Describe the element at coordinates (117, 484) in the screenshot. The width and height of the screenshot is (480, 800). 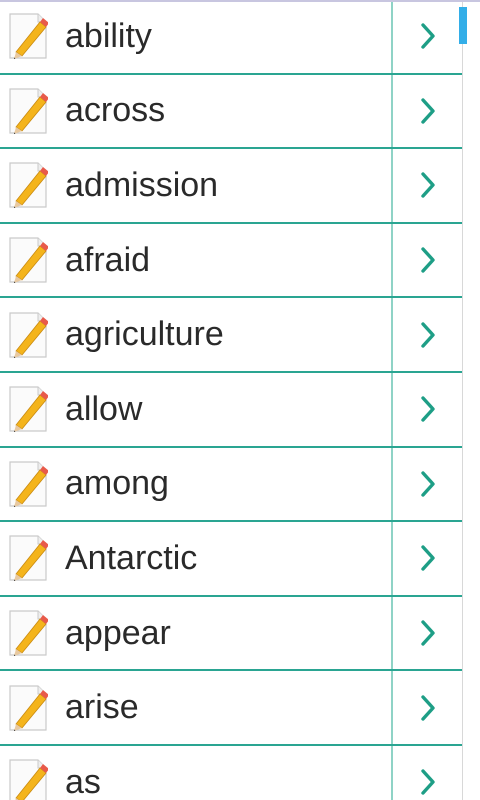
I see `word-label: among` at that location.